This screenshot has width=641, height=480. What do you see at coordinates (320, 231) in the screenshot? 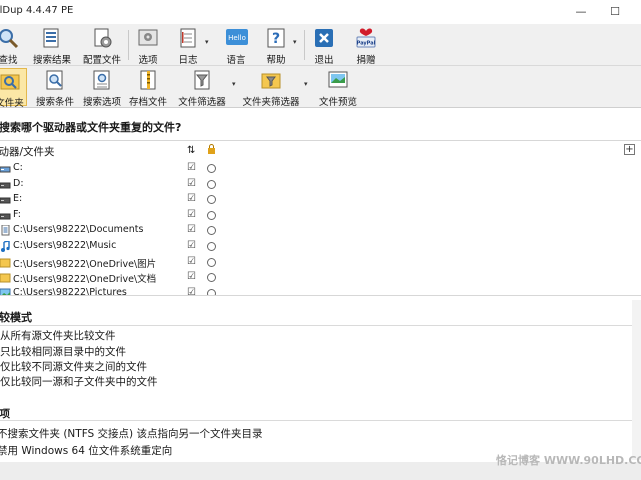
I see `list-item: C:\Users\98222\Documents ☑` at bounding box center [320, 231].